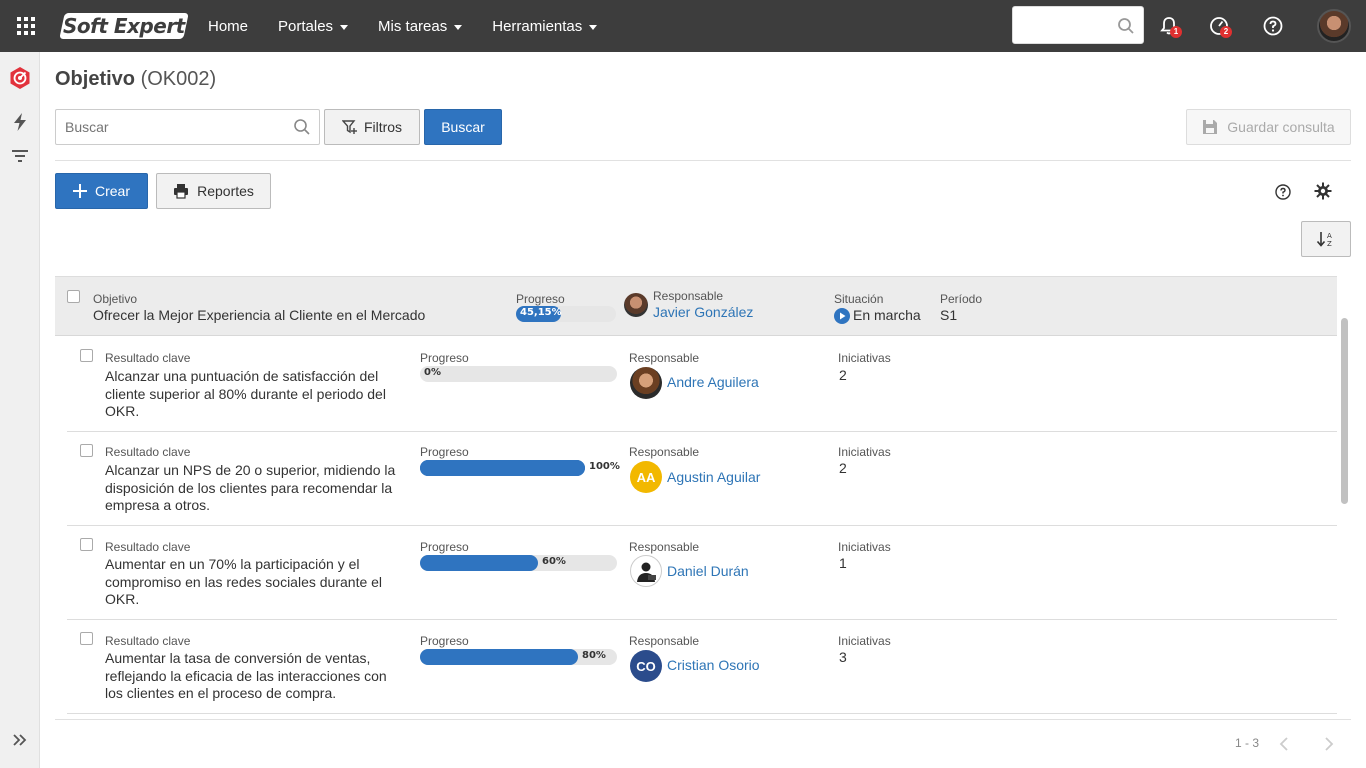 This screenshot has width=1366, height=768. Describe the element at coordinates (554, 561) in the screenshot. I see `key-result-progress-text: 60%` at that location.